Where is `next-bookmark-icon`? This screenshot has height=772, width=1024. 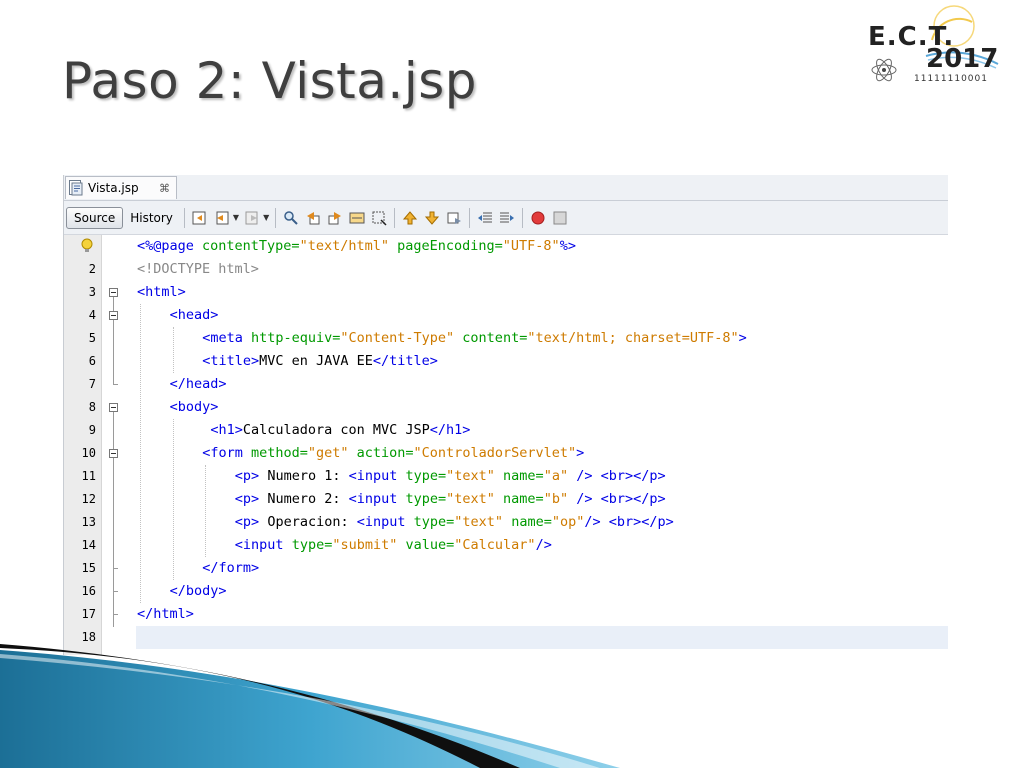
next-bookmark-icon is located at coordinates (432, 218).